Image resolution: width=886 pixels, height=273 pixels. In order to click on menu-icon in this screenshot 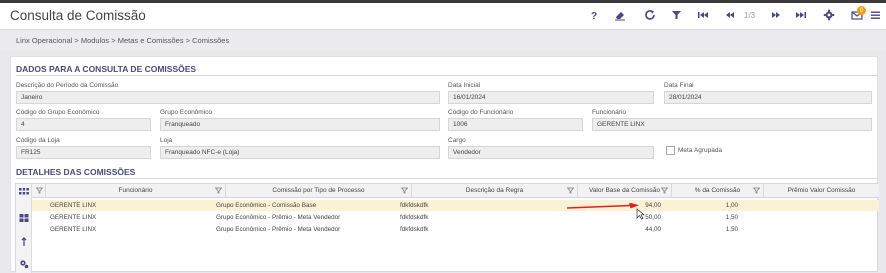, I will do `click(875, 16)`.